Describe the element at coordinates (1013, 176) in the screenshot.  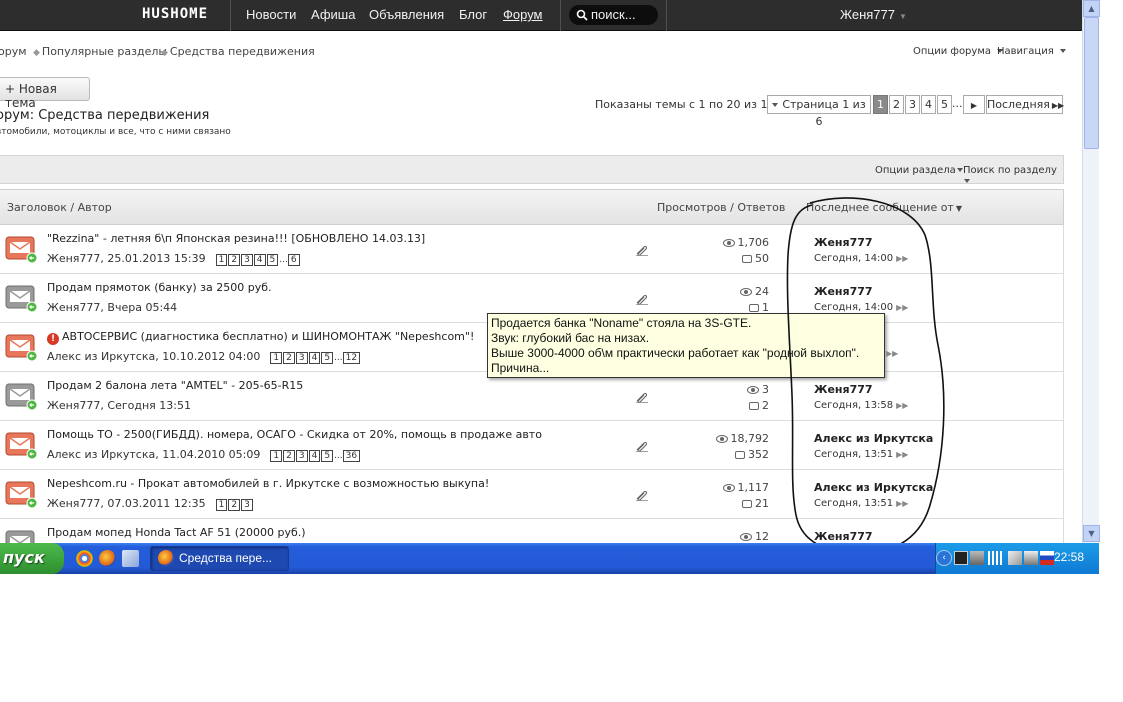
I see `section-search-menu: Поиск по разделу` at that location.